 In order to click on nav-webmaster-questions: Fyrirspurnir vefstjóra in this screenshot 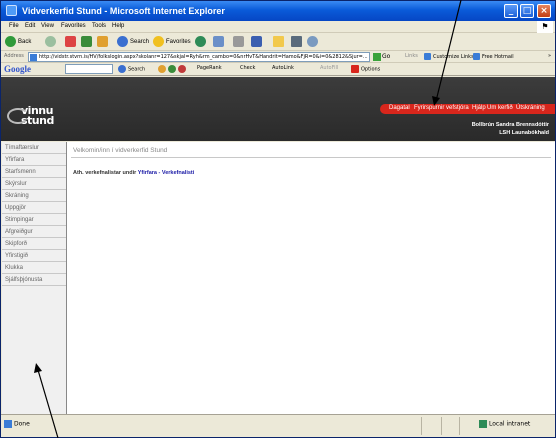, I will do `click(441, 108)`.